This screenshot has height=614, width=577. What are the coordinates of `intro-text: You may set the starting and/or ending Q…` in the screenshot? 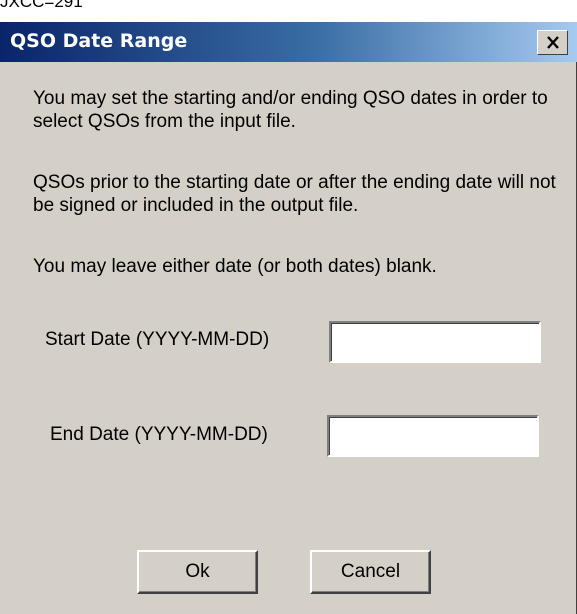 It's located at (290, 110).